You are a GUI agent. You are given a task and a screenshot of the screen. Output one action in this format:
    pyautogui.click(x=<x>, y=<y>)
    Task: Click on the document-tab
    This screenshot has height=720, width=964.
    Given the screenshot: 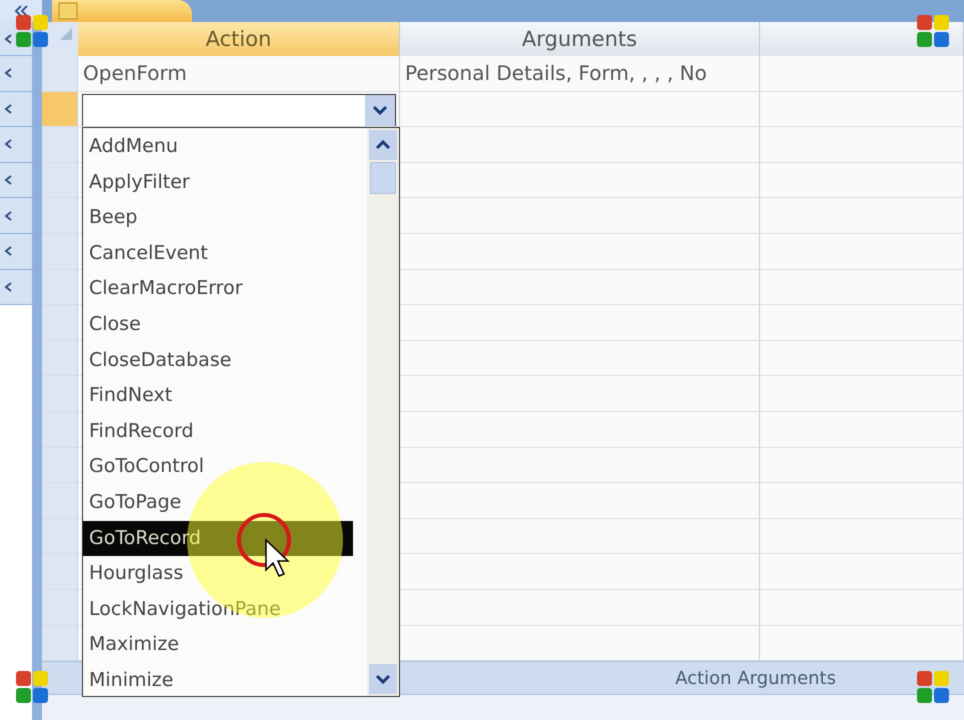 What is the action you would take?
    pyautogui.click(x=122, y=11)
    